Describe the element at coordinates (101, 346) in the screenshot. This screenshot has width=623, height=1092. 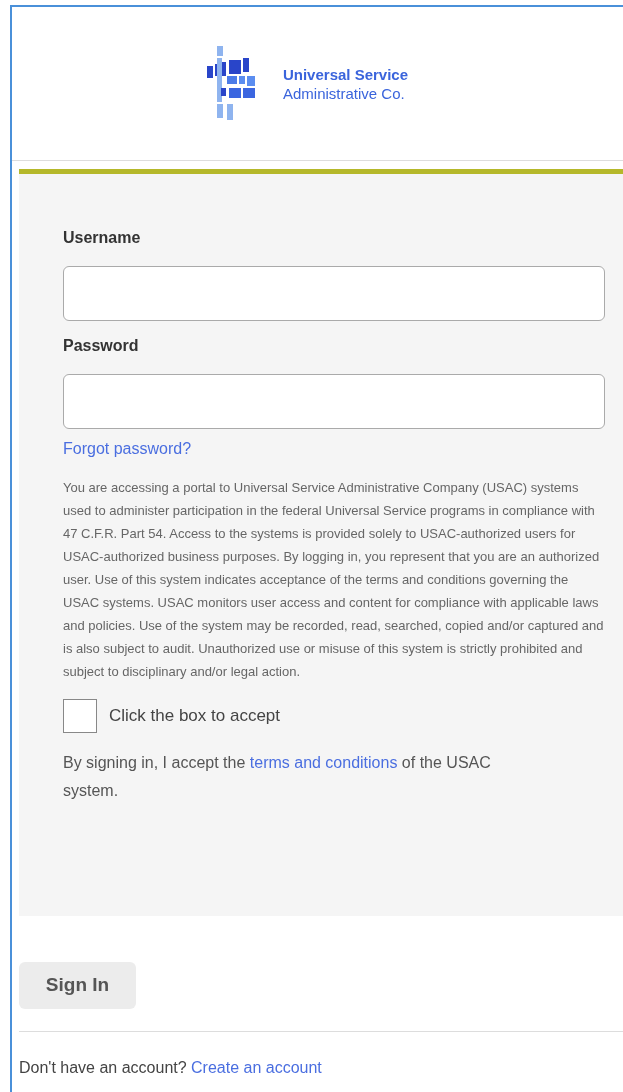
I see `field-label: Password` at that location.